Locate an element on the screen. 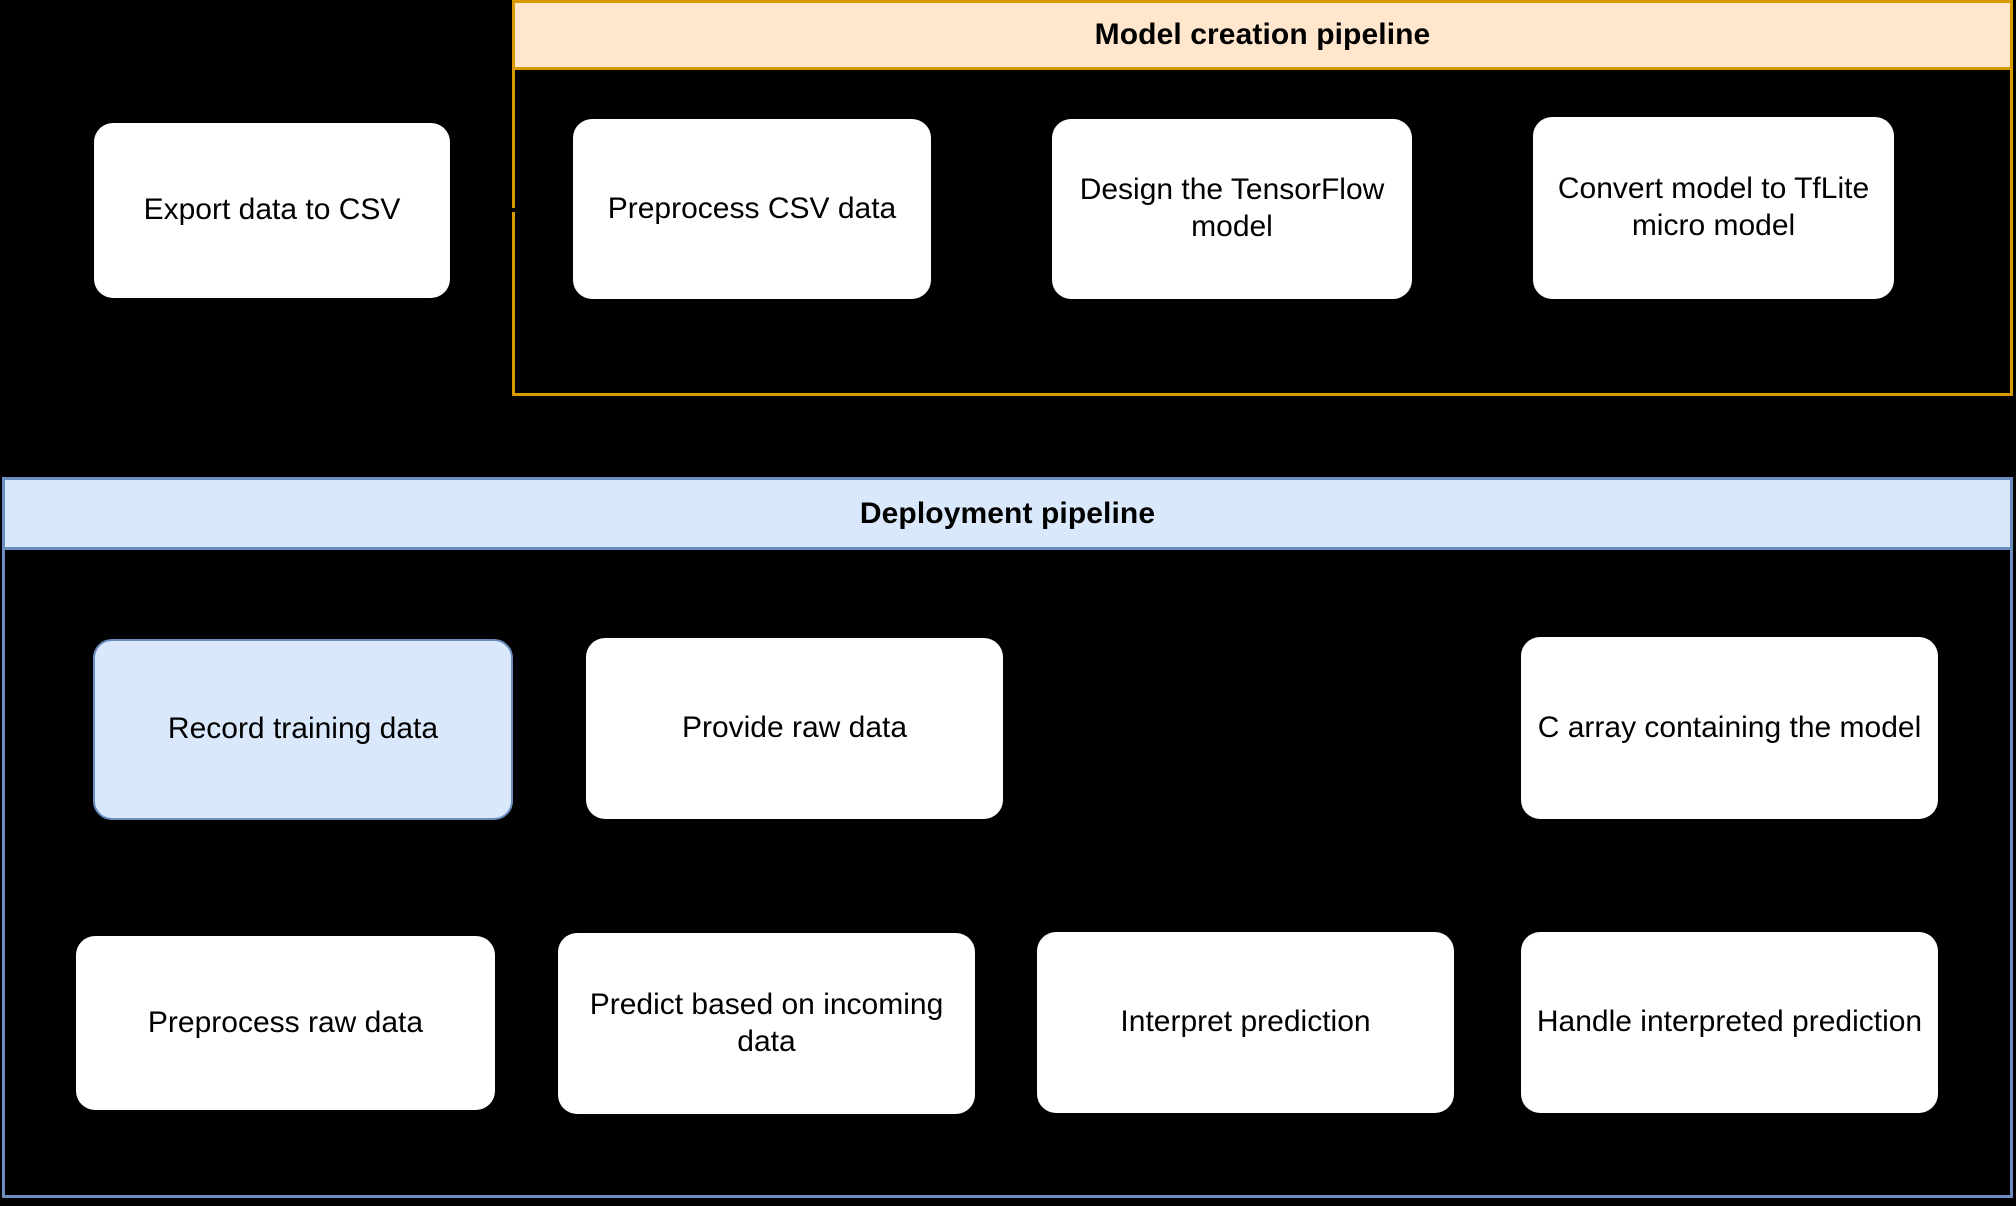  node-preprocess-csv-data: Preprocess CSV data is located at coordinates (752, 209).